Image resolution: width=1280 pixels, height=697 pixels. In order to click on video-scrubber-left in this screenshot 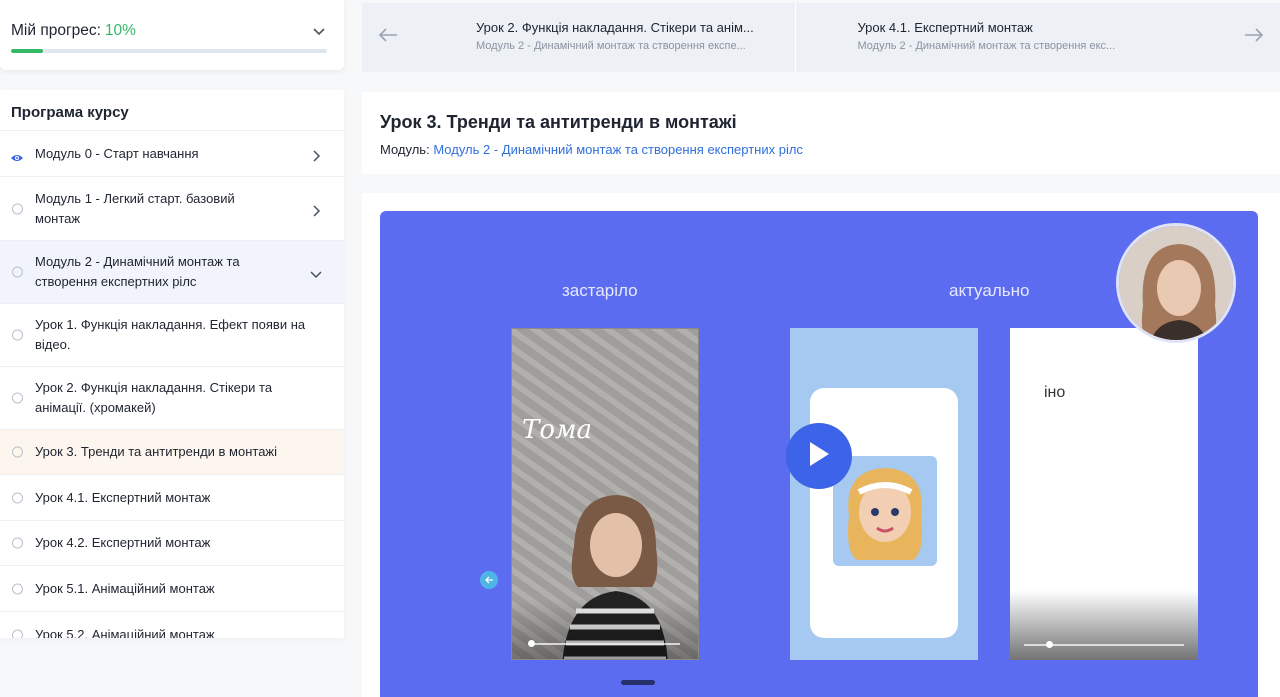, I will do `click(605, 644)`.